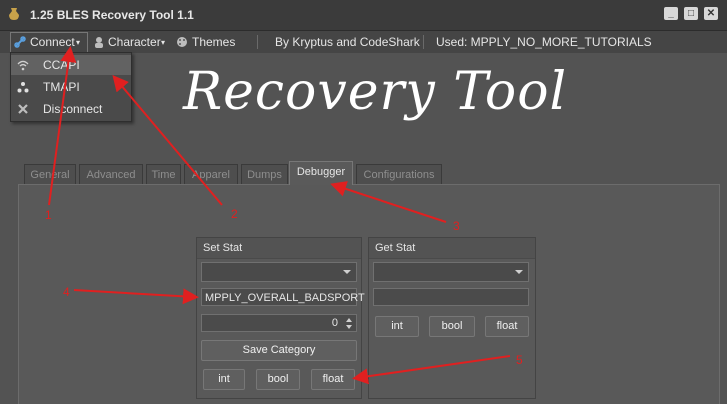 The height and width of the screenshot is (404, 727). What do you see at coordinates (349, 320) in the screenshot?
I see `spinner-up-icon` at bounding box center [349, 320].